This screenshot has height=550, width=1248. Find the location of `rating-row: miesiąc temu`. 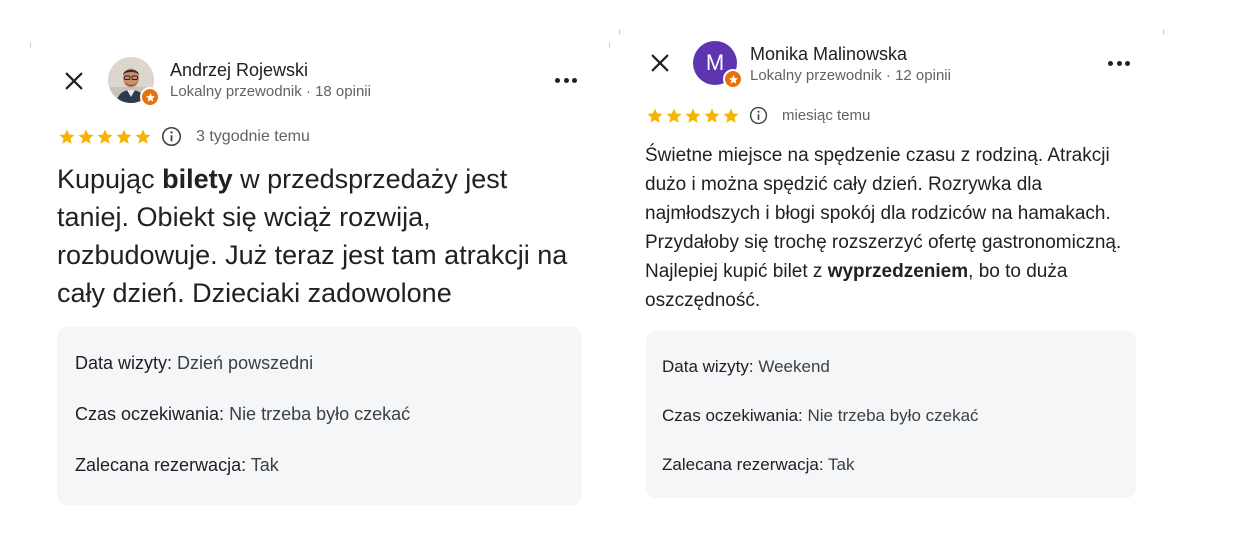

rating-row: miesiąc temu is located at coordinates (758, 115).